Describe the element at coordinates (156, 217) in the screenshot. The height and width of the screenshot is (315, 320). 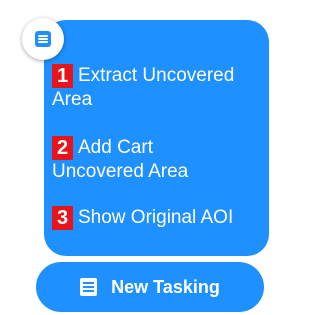
I see `menu-item-label: Show Original AOI` at that location.